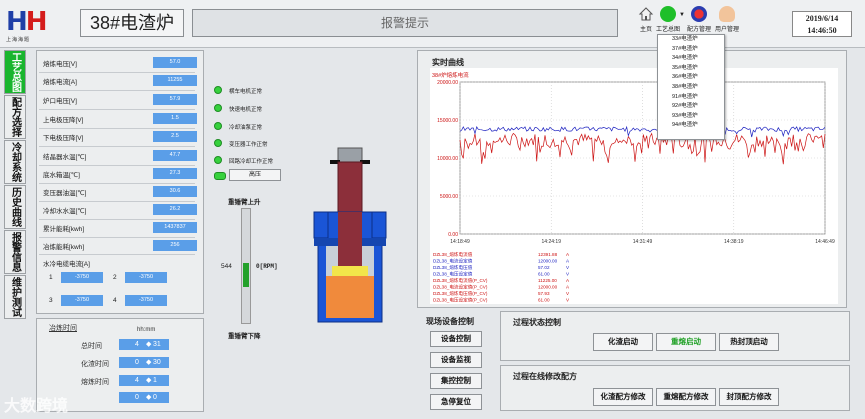  I want to click on slag-recipe-button: 化渣配方修改, so click(623, 397).